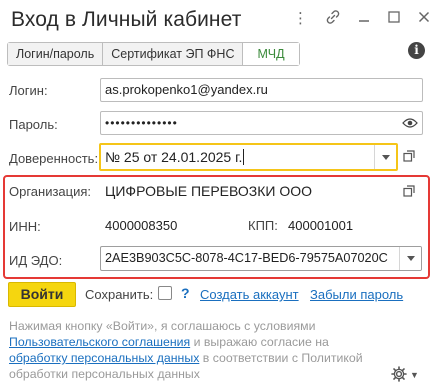 The width and height of the screenshot is (438, 392). What do you see at coordinates (174, 157) in the screenshot?
I see `trust-value: № 25 от 24.01.2025 г.` at bounding box center [174, 157].